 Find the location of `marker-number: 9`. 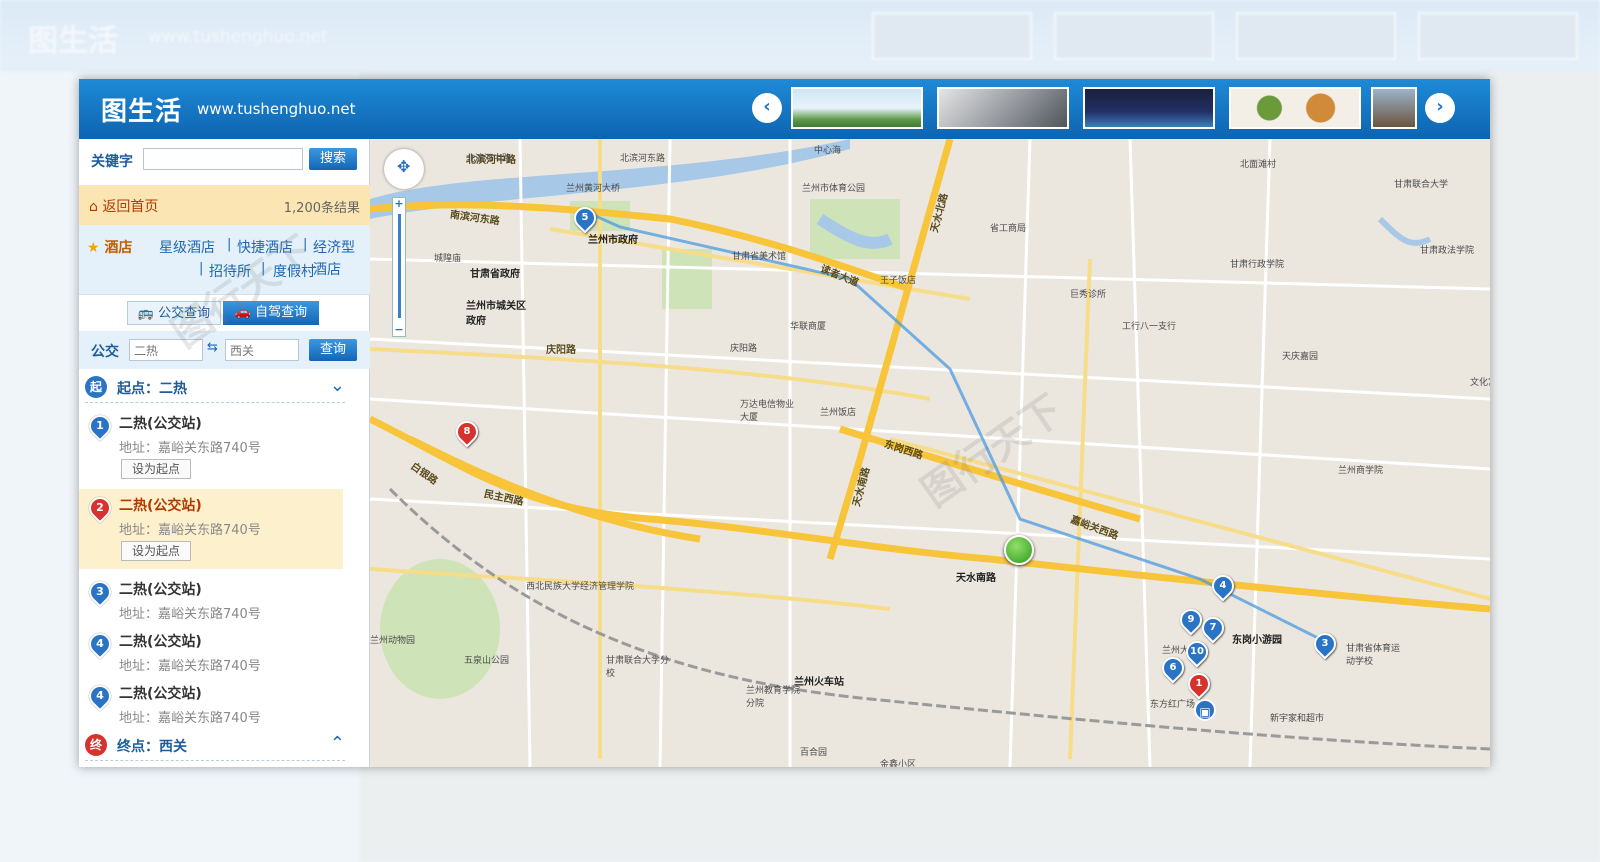

marker-number: 9 is located at coordinates (1191, 619).